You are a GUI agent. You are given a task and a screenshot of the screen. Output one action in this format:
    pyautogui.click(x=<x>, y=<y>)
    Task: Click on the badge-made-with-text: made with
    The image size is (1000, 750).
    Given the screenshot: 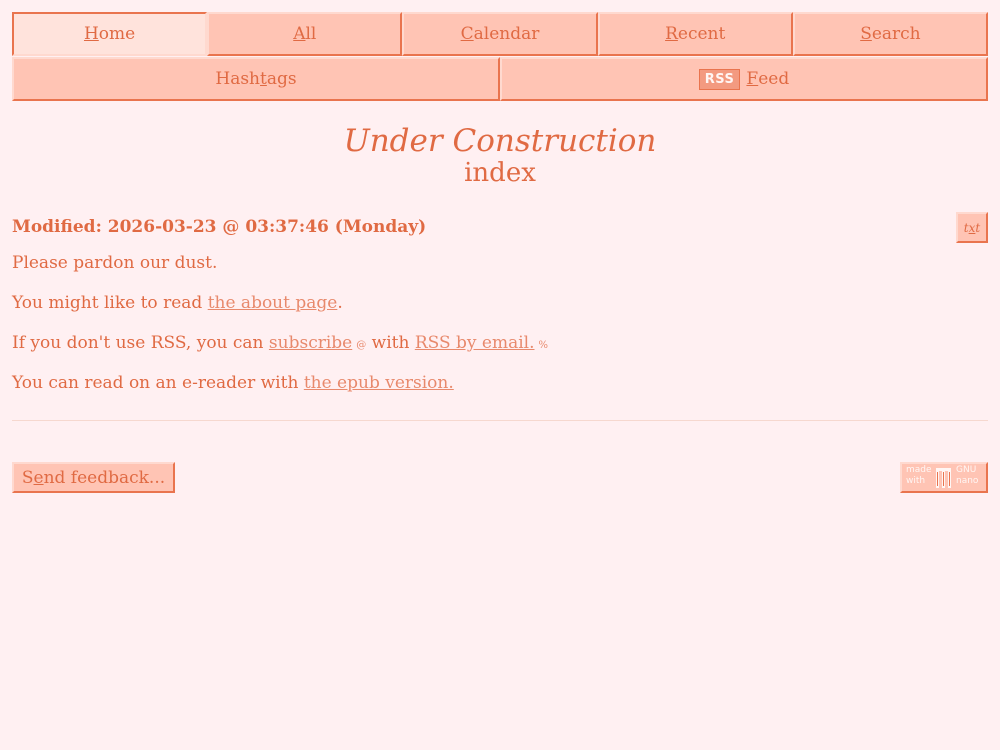 What is the action you would take?
    pyautogui.click(x=919, y=475)
    